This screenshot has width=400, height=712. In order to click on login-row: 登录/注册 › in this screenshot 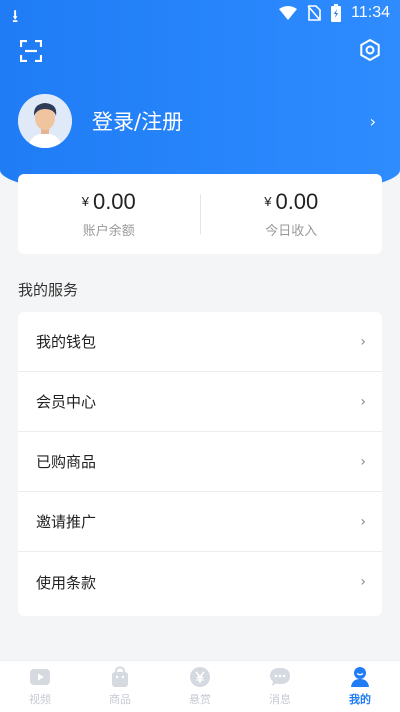, I will do `click(200, 121)`.